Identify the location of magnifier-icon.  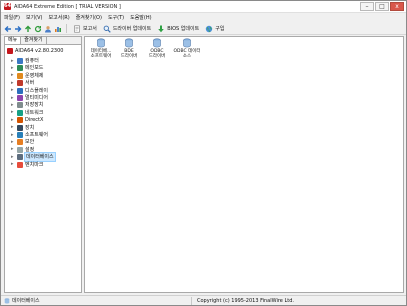
(107, 29).